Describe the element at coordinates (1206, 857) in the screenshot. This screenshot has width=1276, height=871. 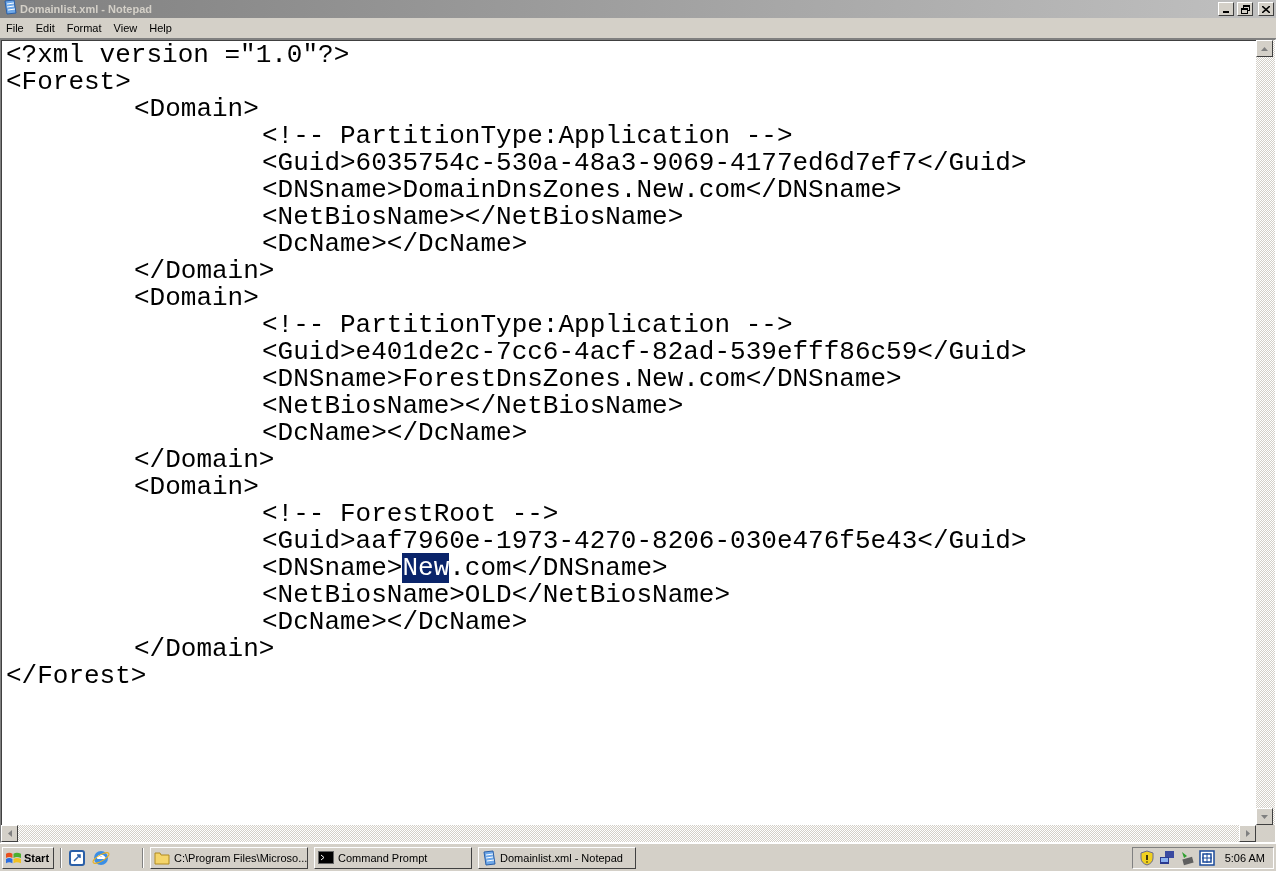
I see `windows-icon` at that location.